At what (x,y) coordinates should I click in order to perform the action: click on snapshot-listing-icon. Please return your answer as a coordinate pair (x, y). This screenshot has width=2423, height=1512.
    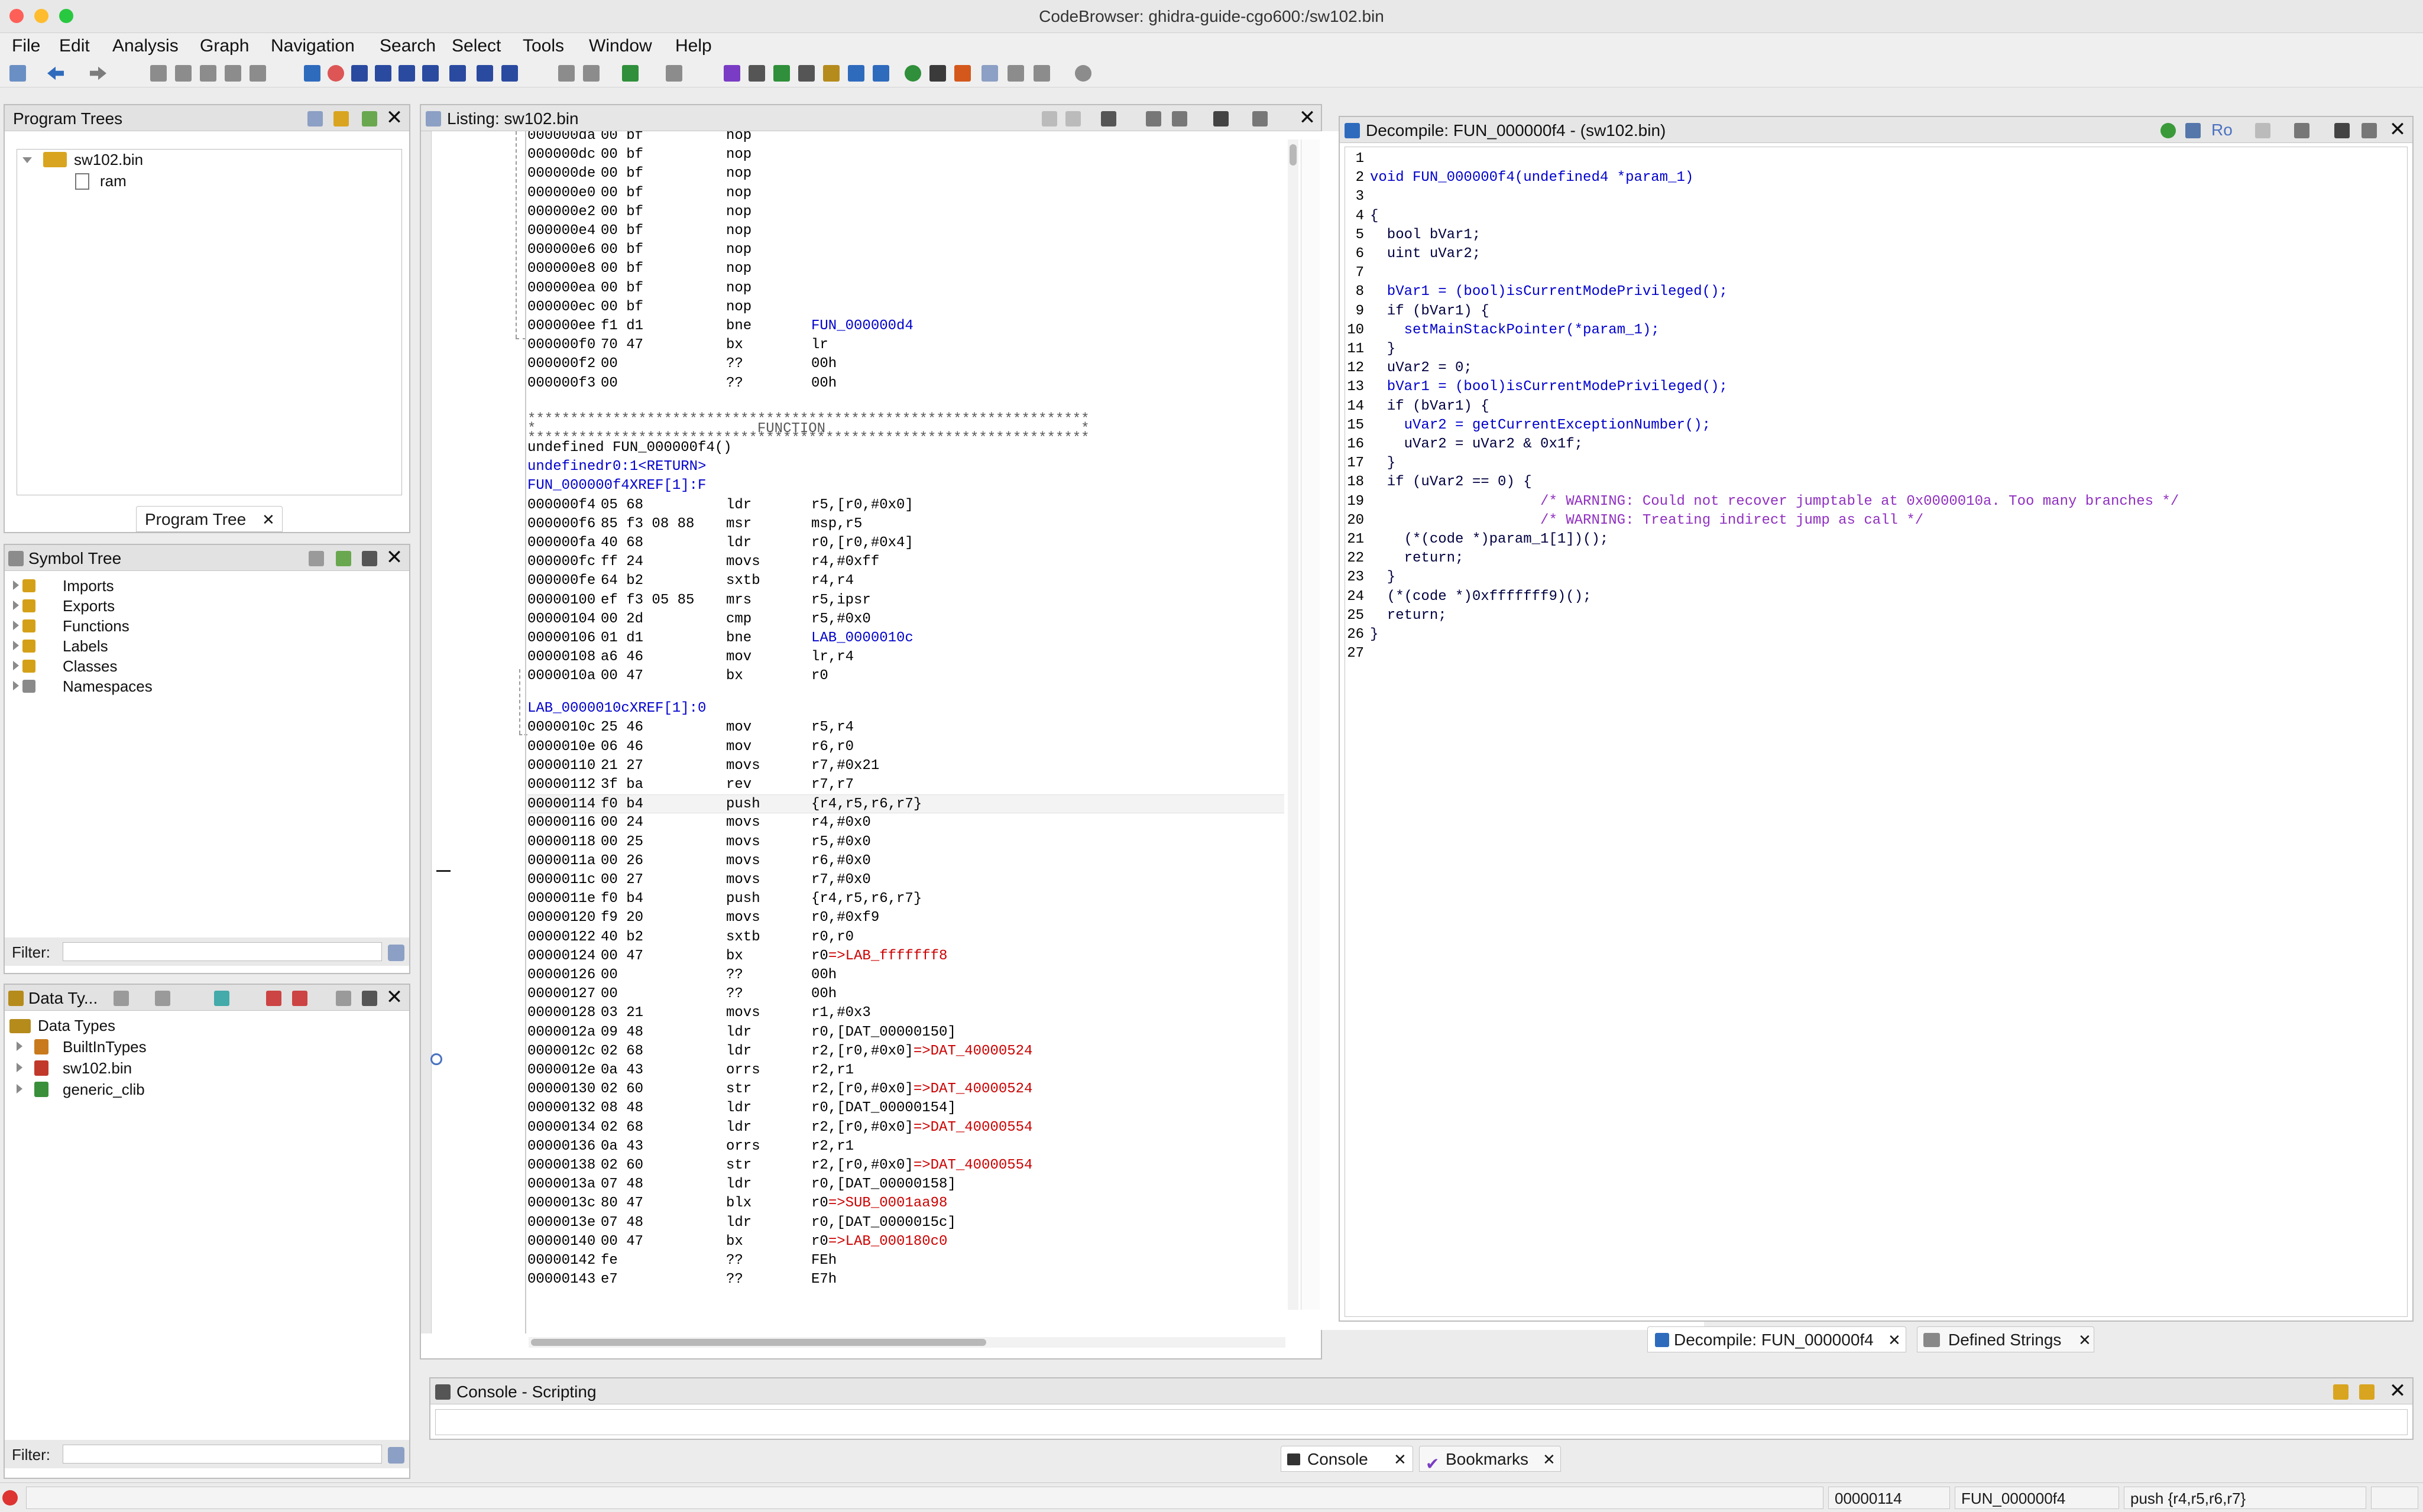
    Looking at the image, I should click on (1221, 118).